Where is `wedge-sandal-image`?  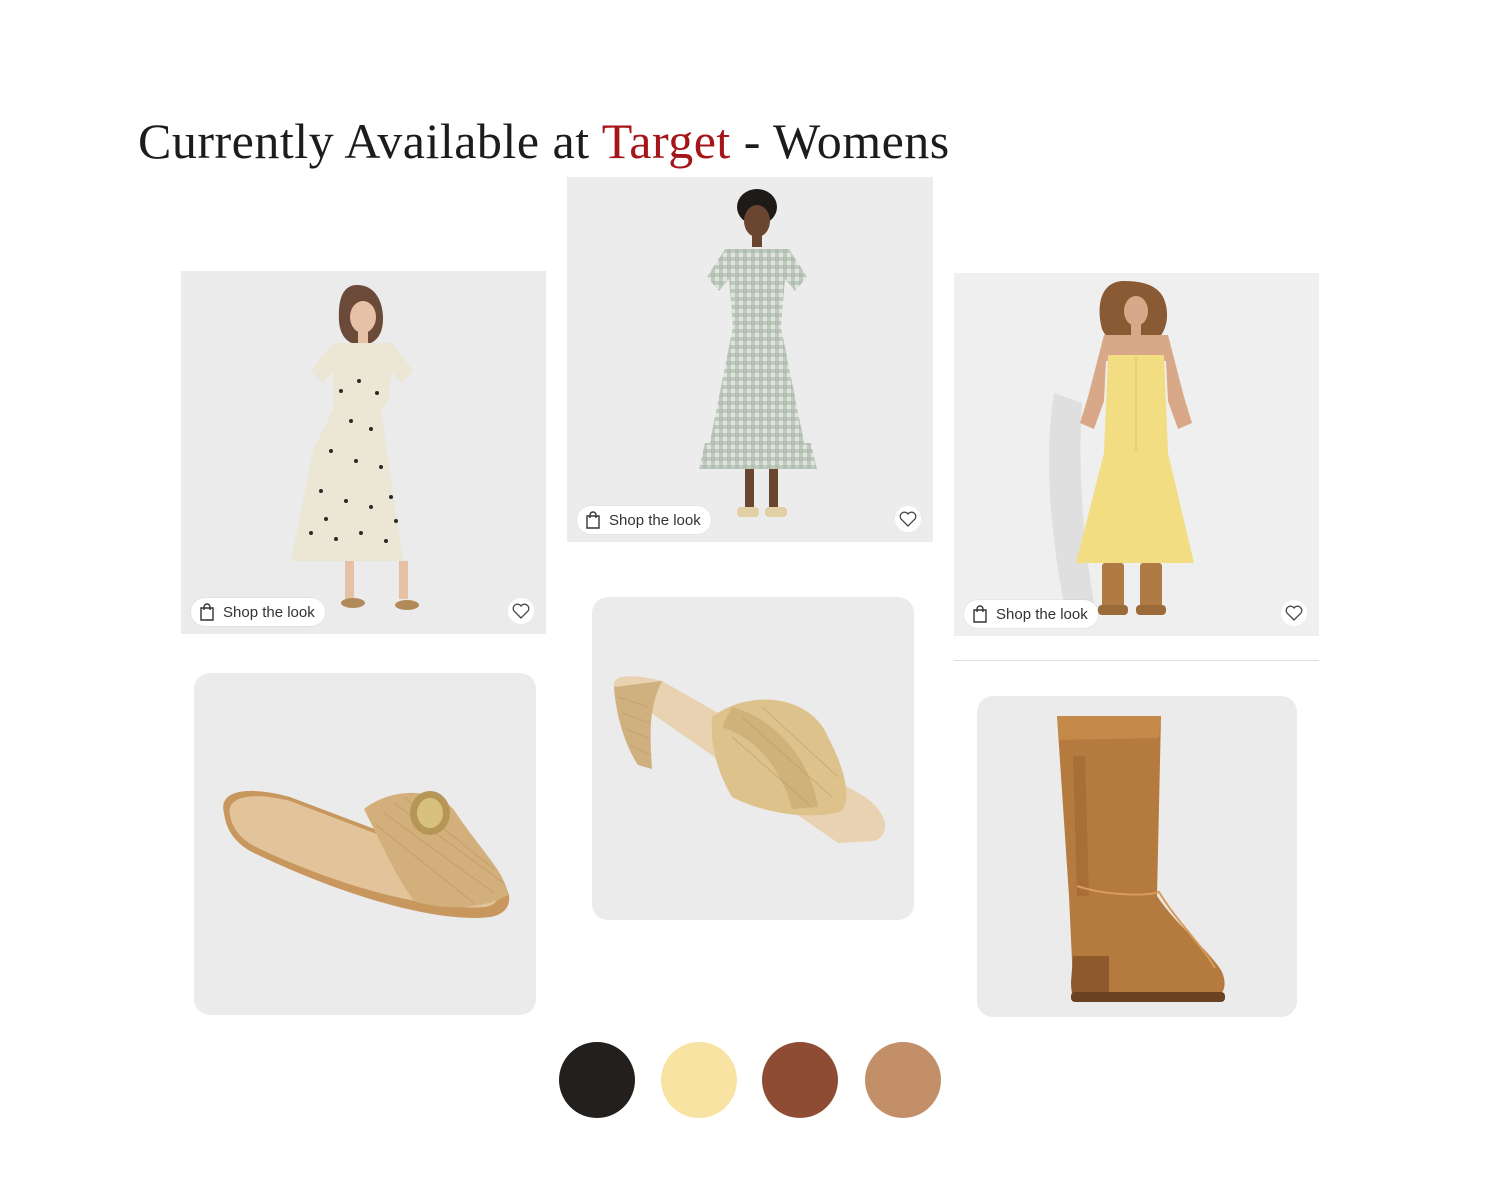 wedge-sandal-image is located at coordinates (749, 759).